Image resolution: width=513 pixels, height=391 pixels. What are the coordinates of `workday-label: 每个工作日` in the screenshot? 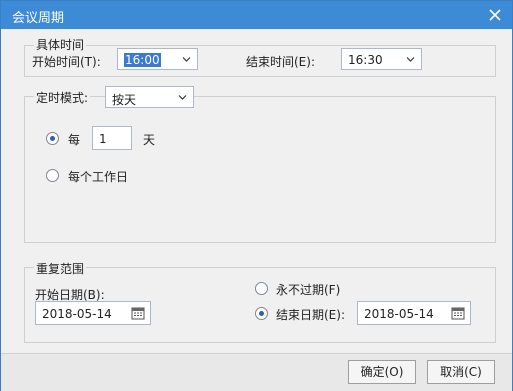 It's located at (98, 177).